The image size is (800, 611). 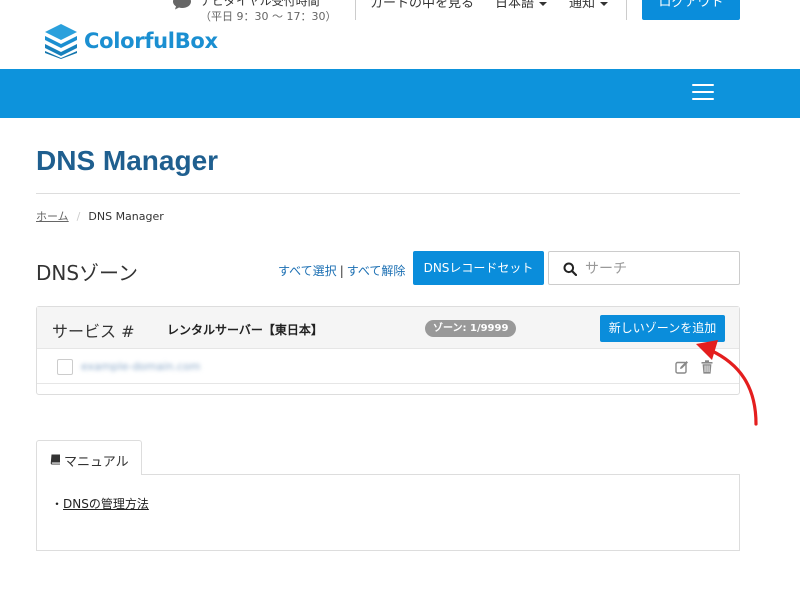 I want to click on language-dropdown: 日本語, so click(x=521, y=6).